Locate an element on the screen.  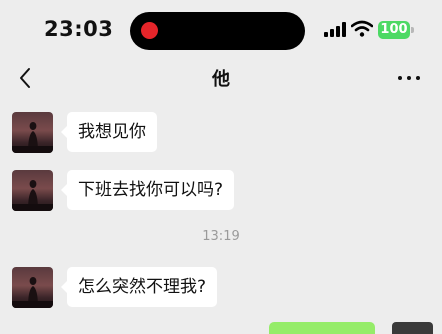
wifi-icon is located at coordinates (362, 28).